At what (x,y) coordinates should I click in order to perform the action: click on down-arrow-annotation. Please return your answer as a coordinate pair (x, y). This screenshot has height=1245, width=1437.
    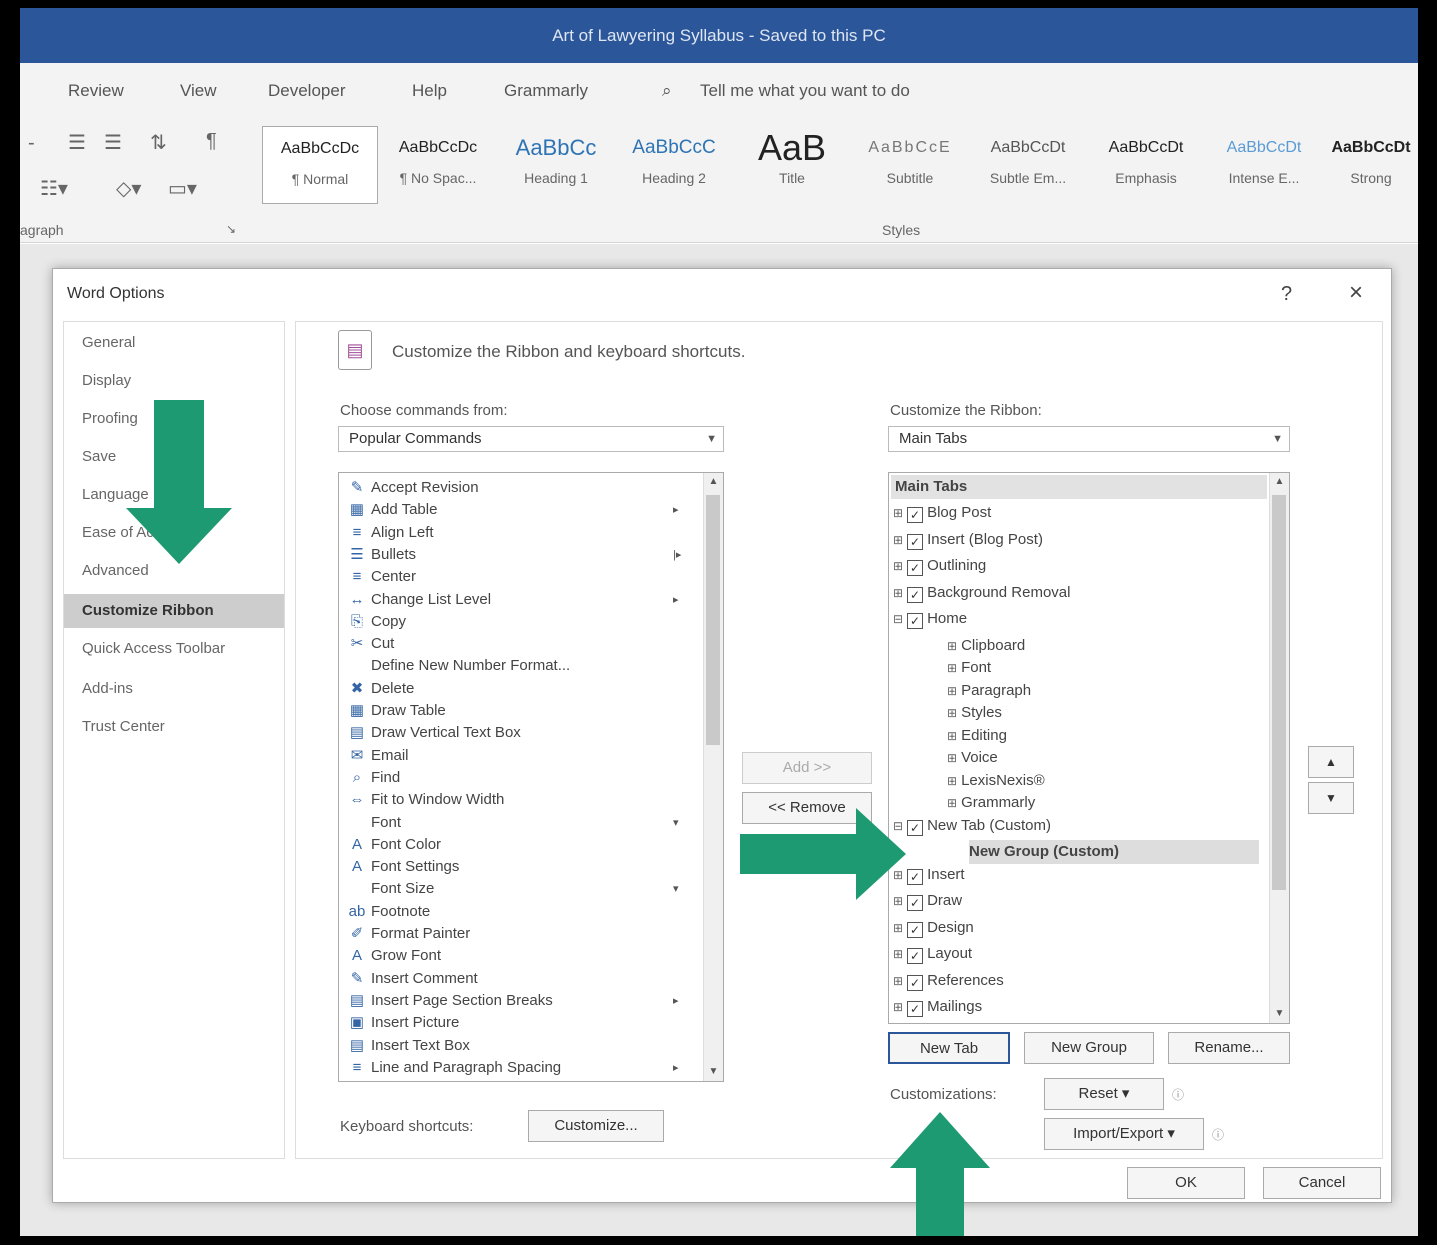
    Looking at the image, I should click on (179, 482).